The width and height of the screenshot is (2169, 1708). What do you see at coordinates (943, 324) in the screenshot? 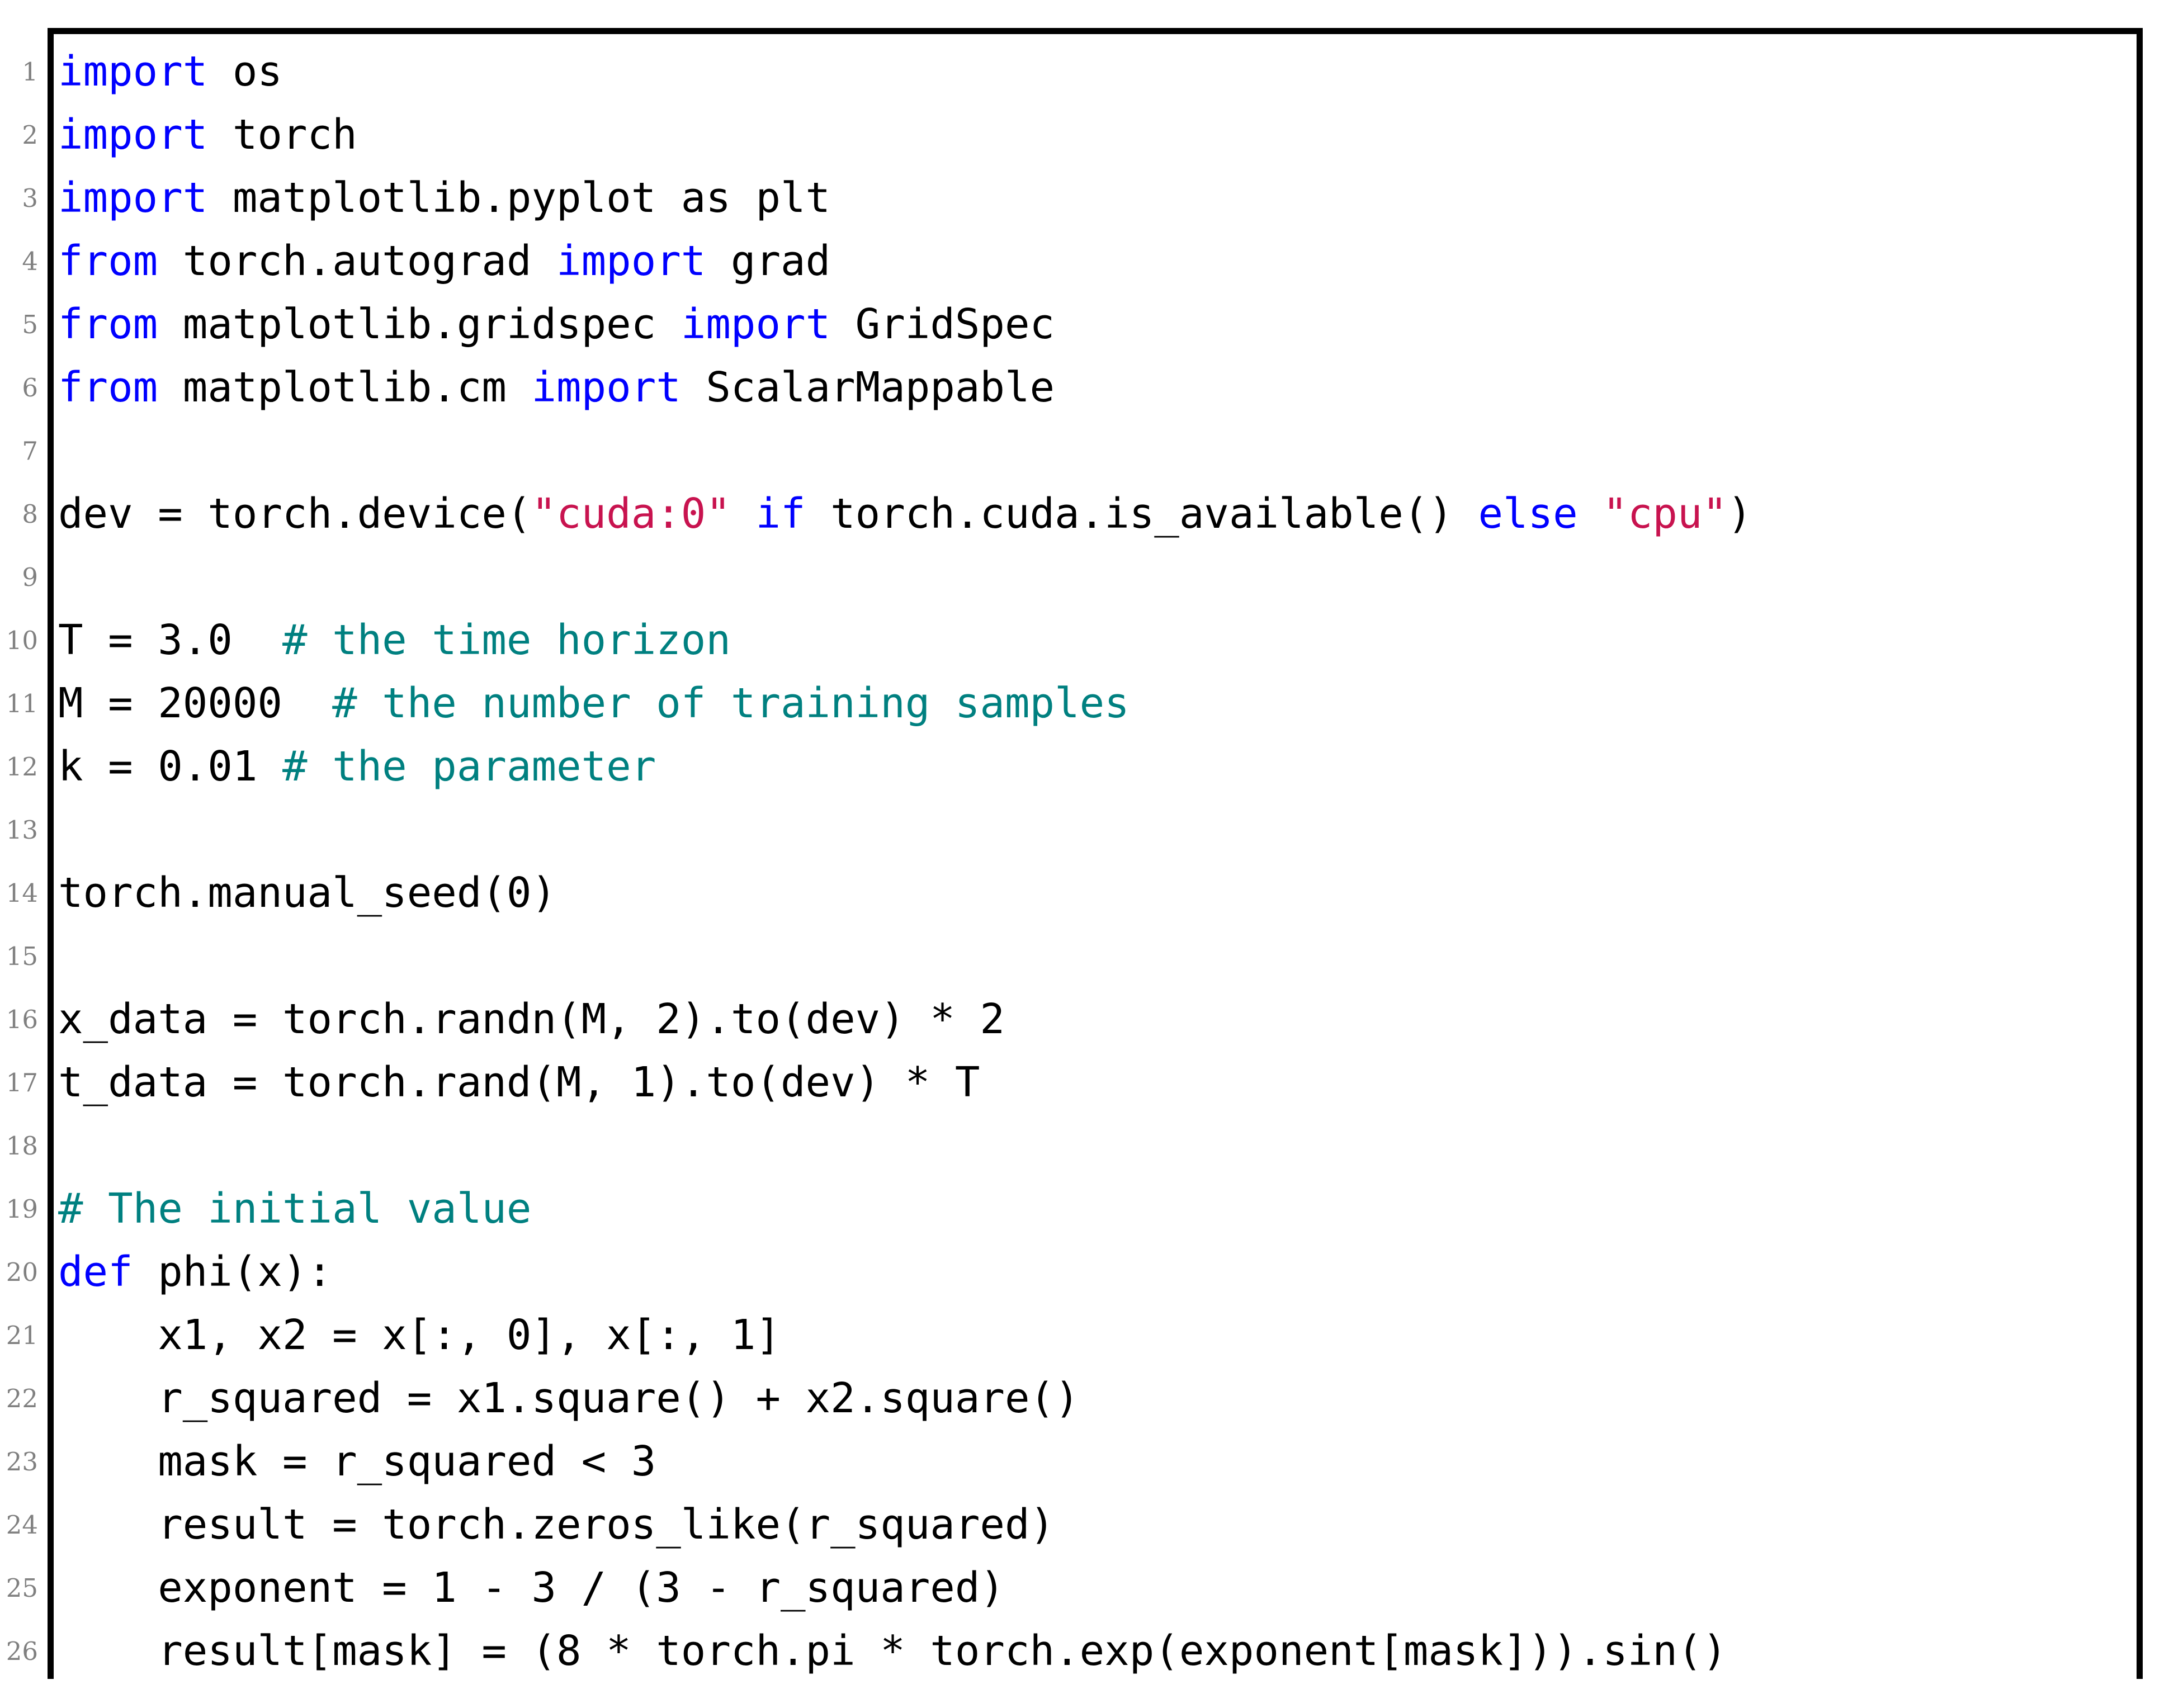
I see `token-plain: GridSpec` at bounding box center [943, 324].